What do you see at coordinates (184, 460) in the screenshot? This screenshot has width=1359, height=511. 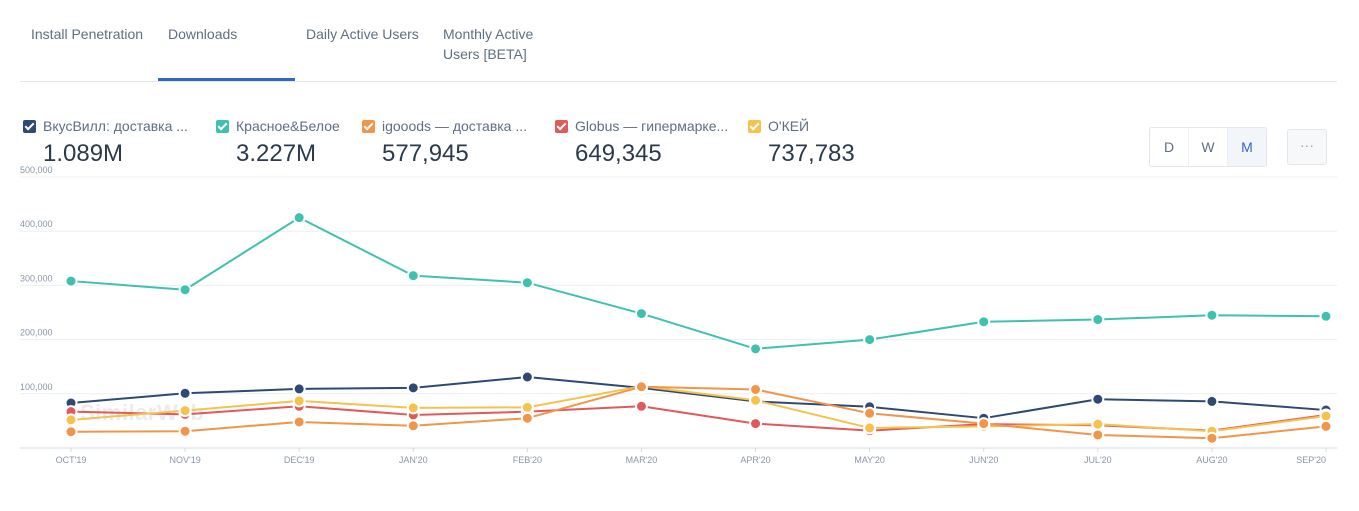 I see `x-tick-label: NOV'19` at bounding box center [184, 460].